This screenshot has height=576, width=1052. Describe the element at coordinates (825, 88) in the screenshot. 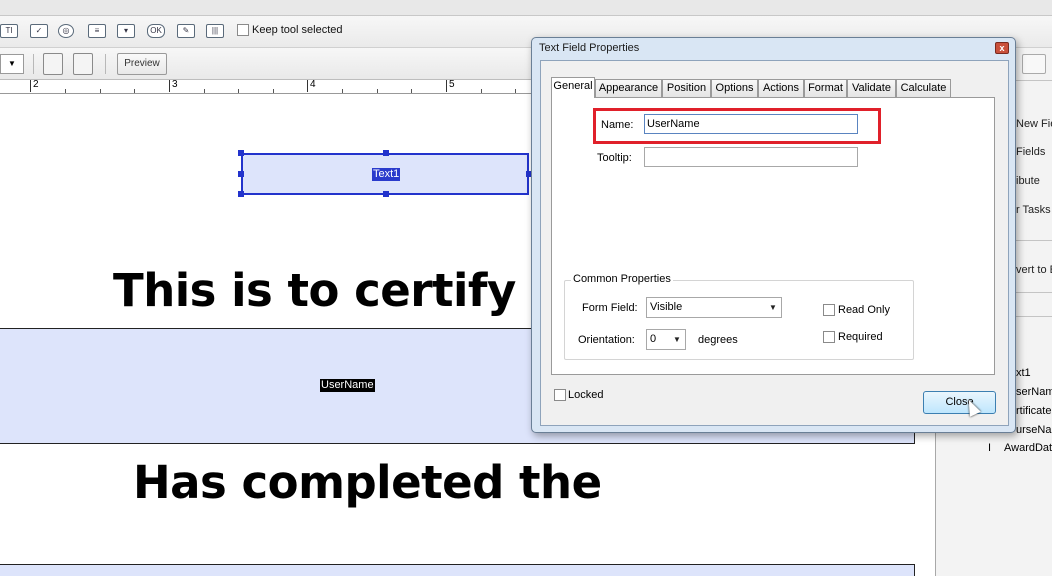

I see `tab-format: Format` at that location.